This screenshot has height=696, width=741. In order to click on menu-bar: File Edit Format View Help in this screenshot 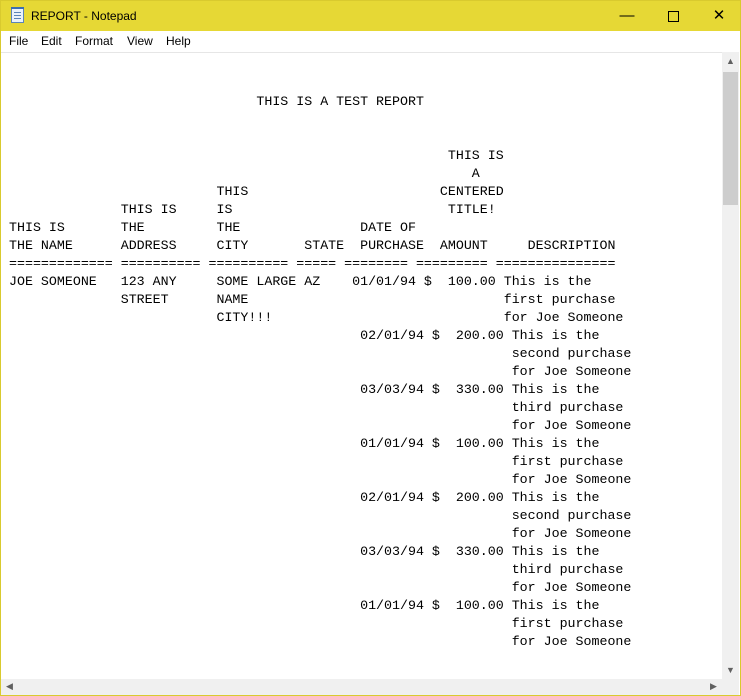, I will do `click(370, 41)`.